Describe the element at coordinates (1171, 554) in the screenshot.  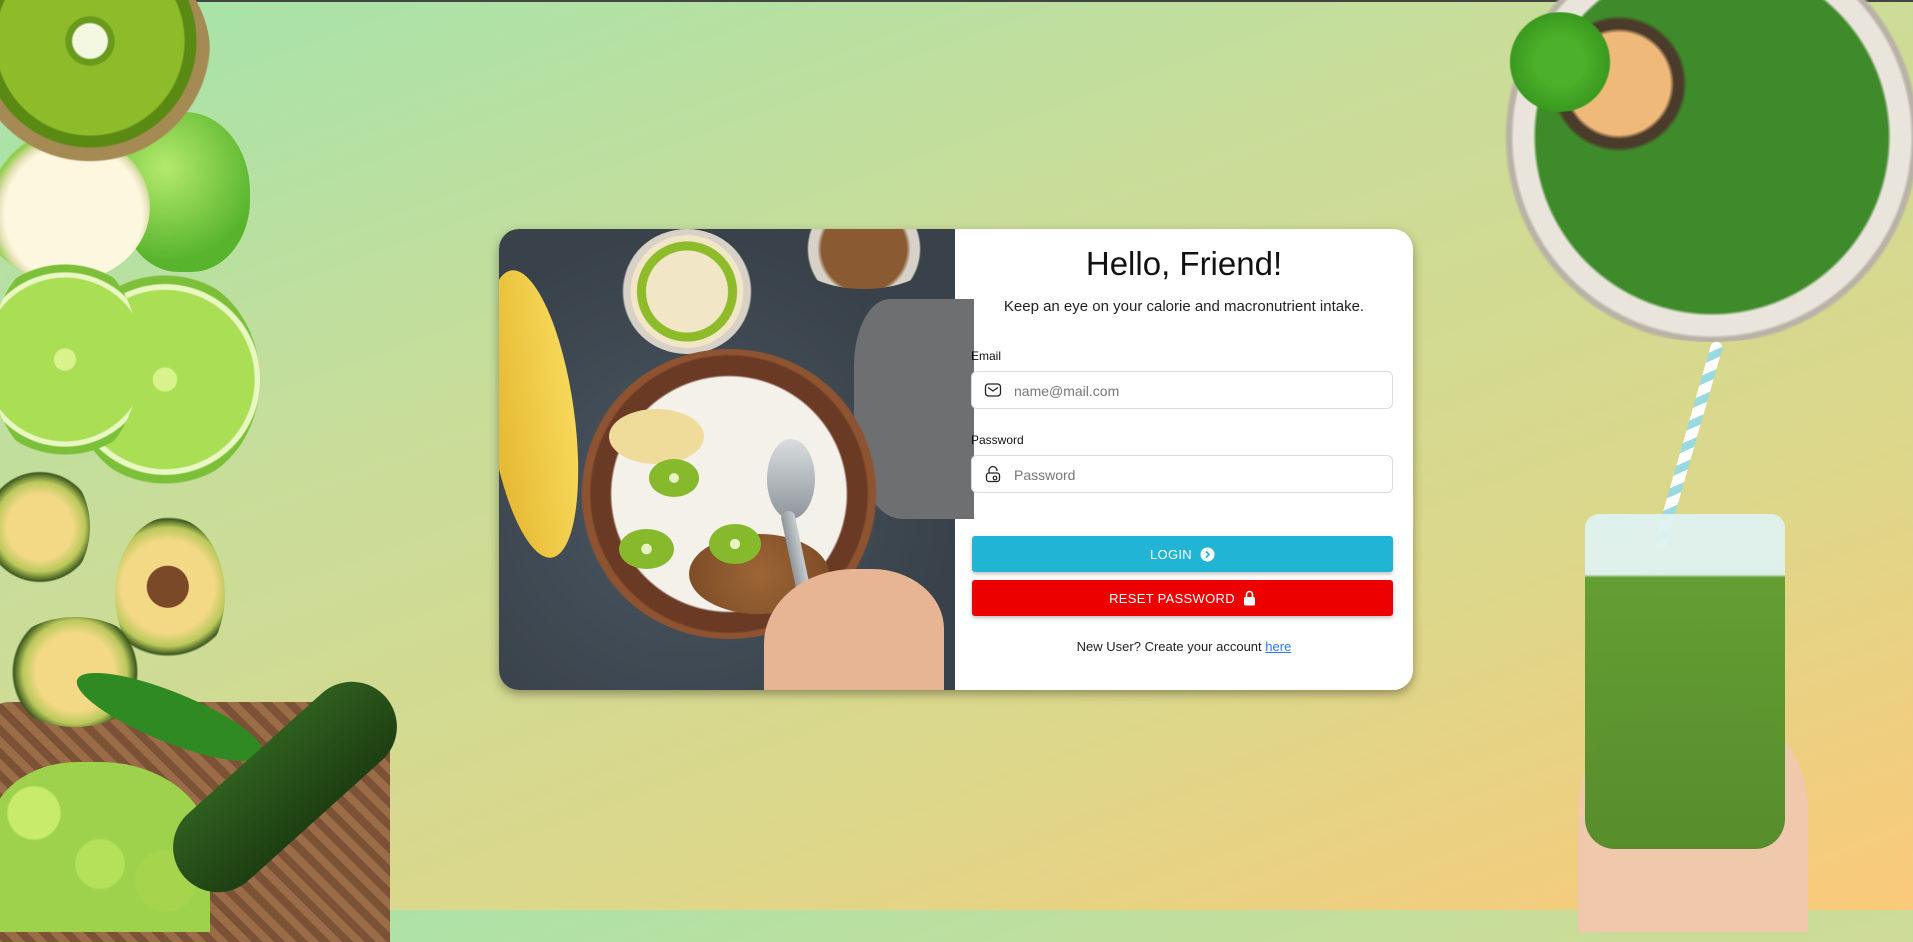
I see `login-button-label: LOGIN` at that location.